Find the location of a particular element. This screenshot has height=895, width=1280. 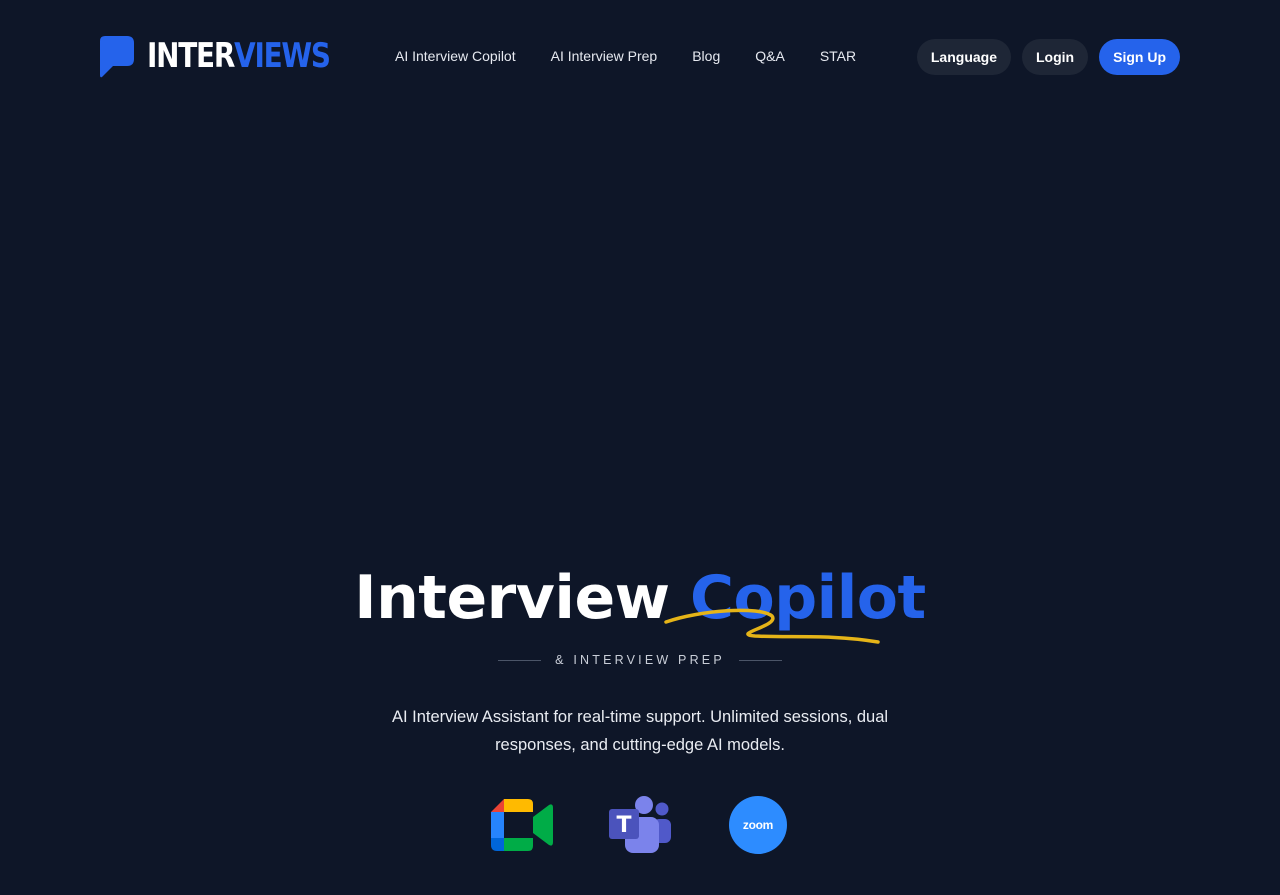

nav-blog: Blog is located at coordinates (706, 56).